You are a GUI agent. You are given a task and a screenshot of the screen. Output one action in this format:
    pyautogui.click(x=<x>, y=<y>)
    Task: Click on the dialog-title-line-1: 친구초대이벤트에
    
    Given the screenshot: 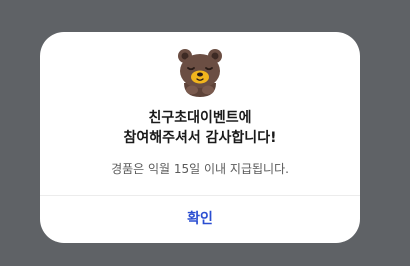 What is the action you would take?
    pyautogui.click(x=200, y=118)
    